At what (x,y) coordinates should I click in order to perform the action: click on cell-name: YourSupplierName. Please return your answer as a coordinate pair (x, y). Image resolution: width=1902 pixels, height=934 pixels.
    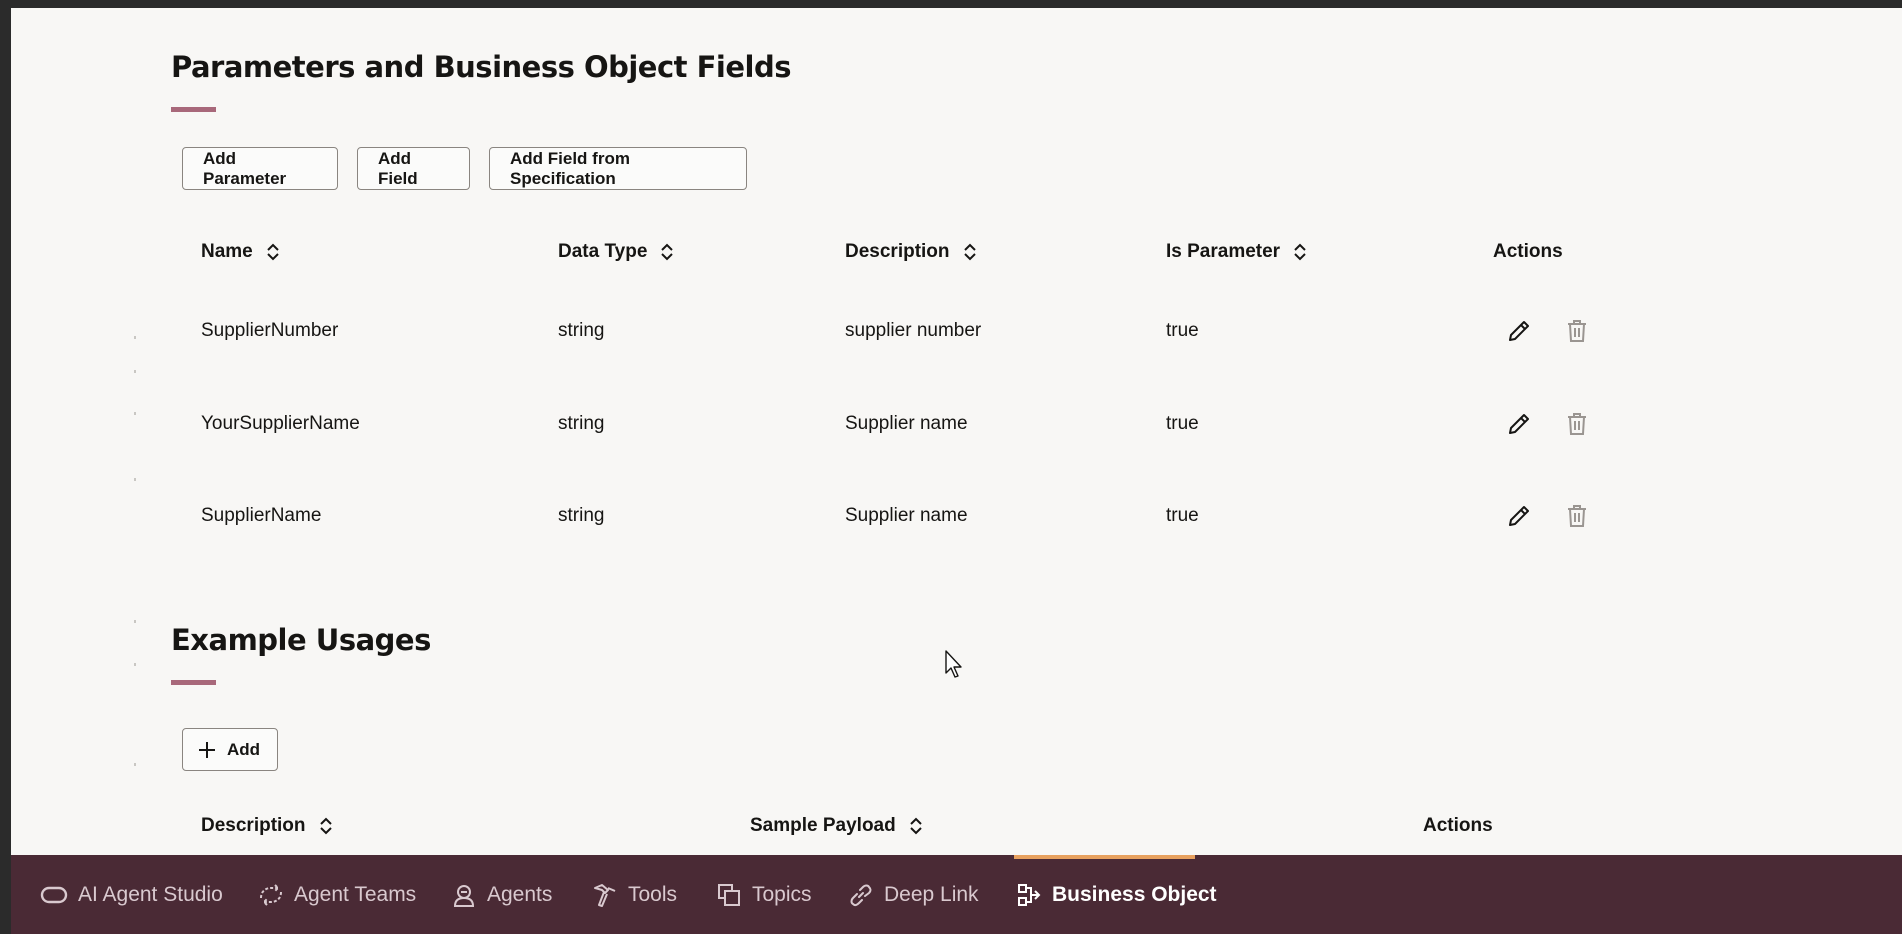
    Looking at the image, I should click on (280, 423).